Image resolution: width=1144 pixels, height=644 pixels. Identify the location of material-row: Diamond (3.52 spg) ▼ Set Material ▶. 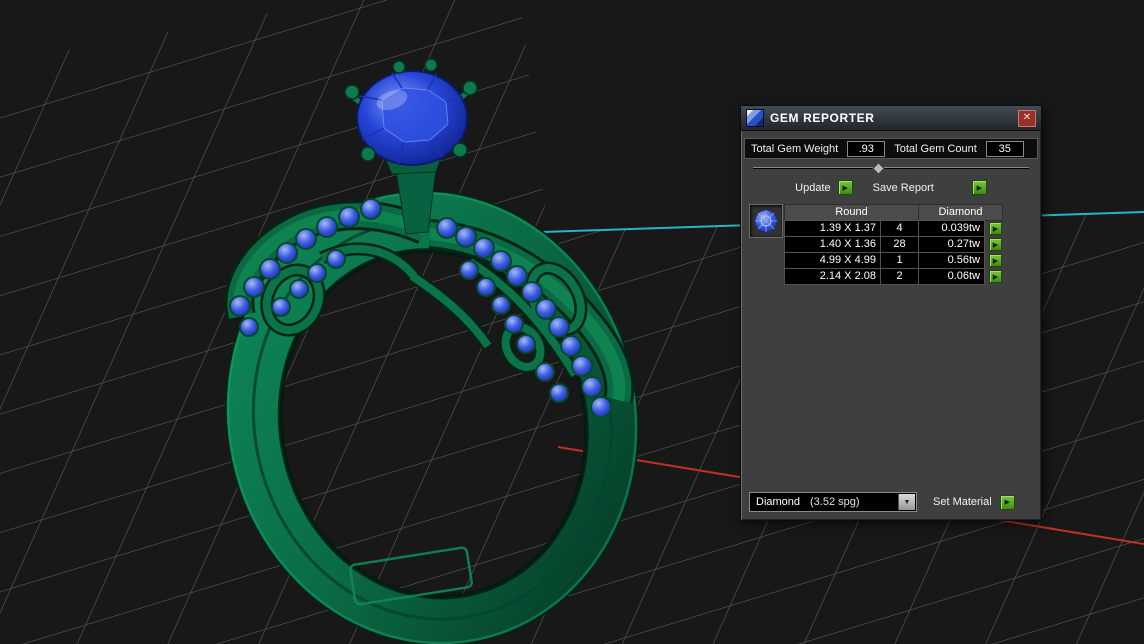
(891, 502).